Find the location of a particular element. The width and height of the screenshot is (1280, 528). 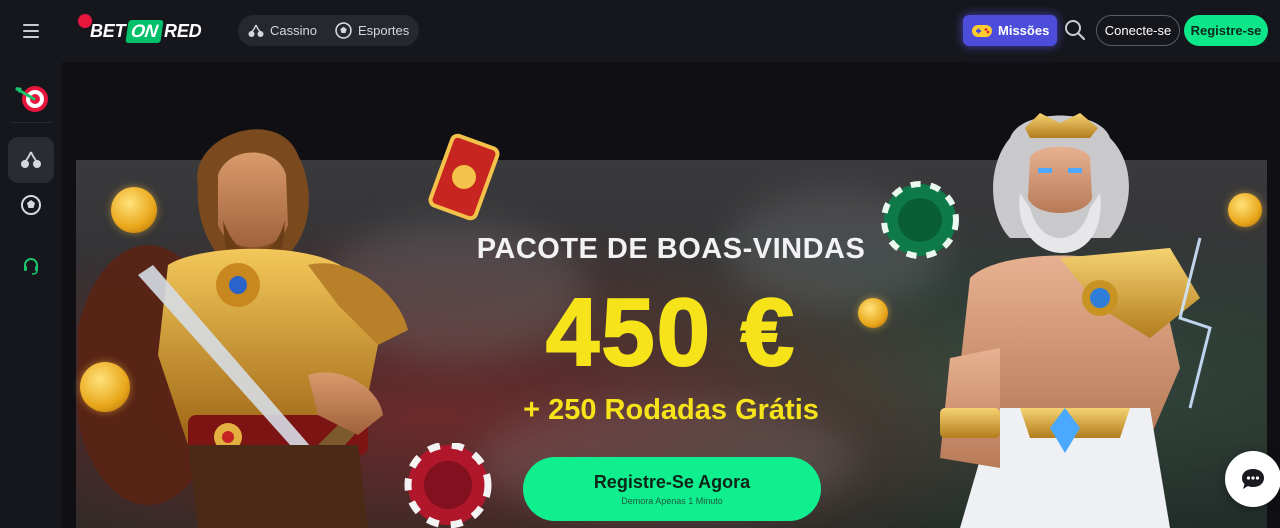

casino-cherry-icon is located at coordinates (31, 160).